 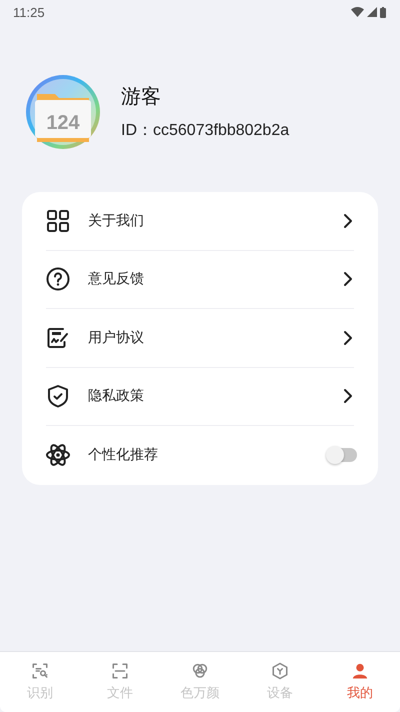 I want to click on frame-icon, so click(x=120, y=671).